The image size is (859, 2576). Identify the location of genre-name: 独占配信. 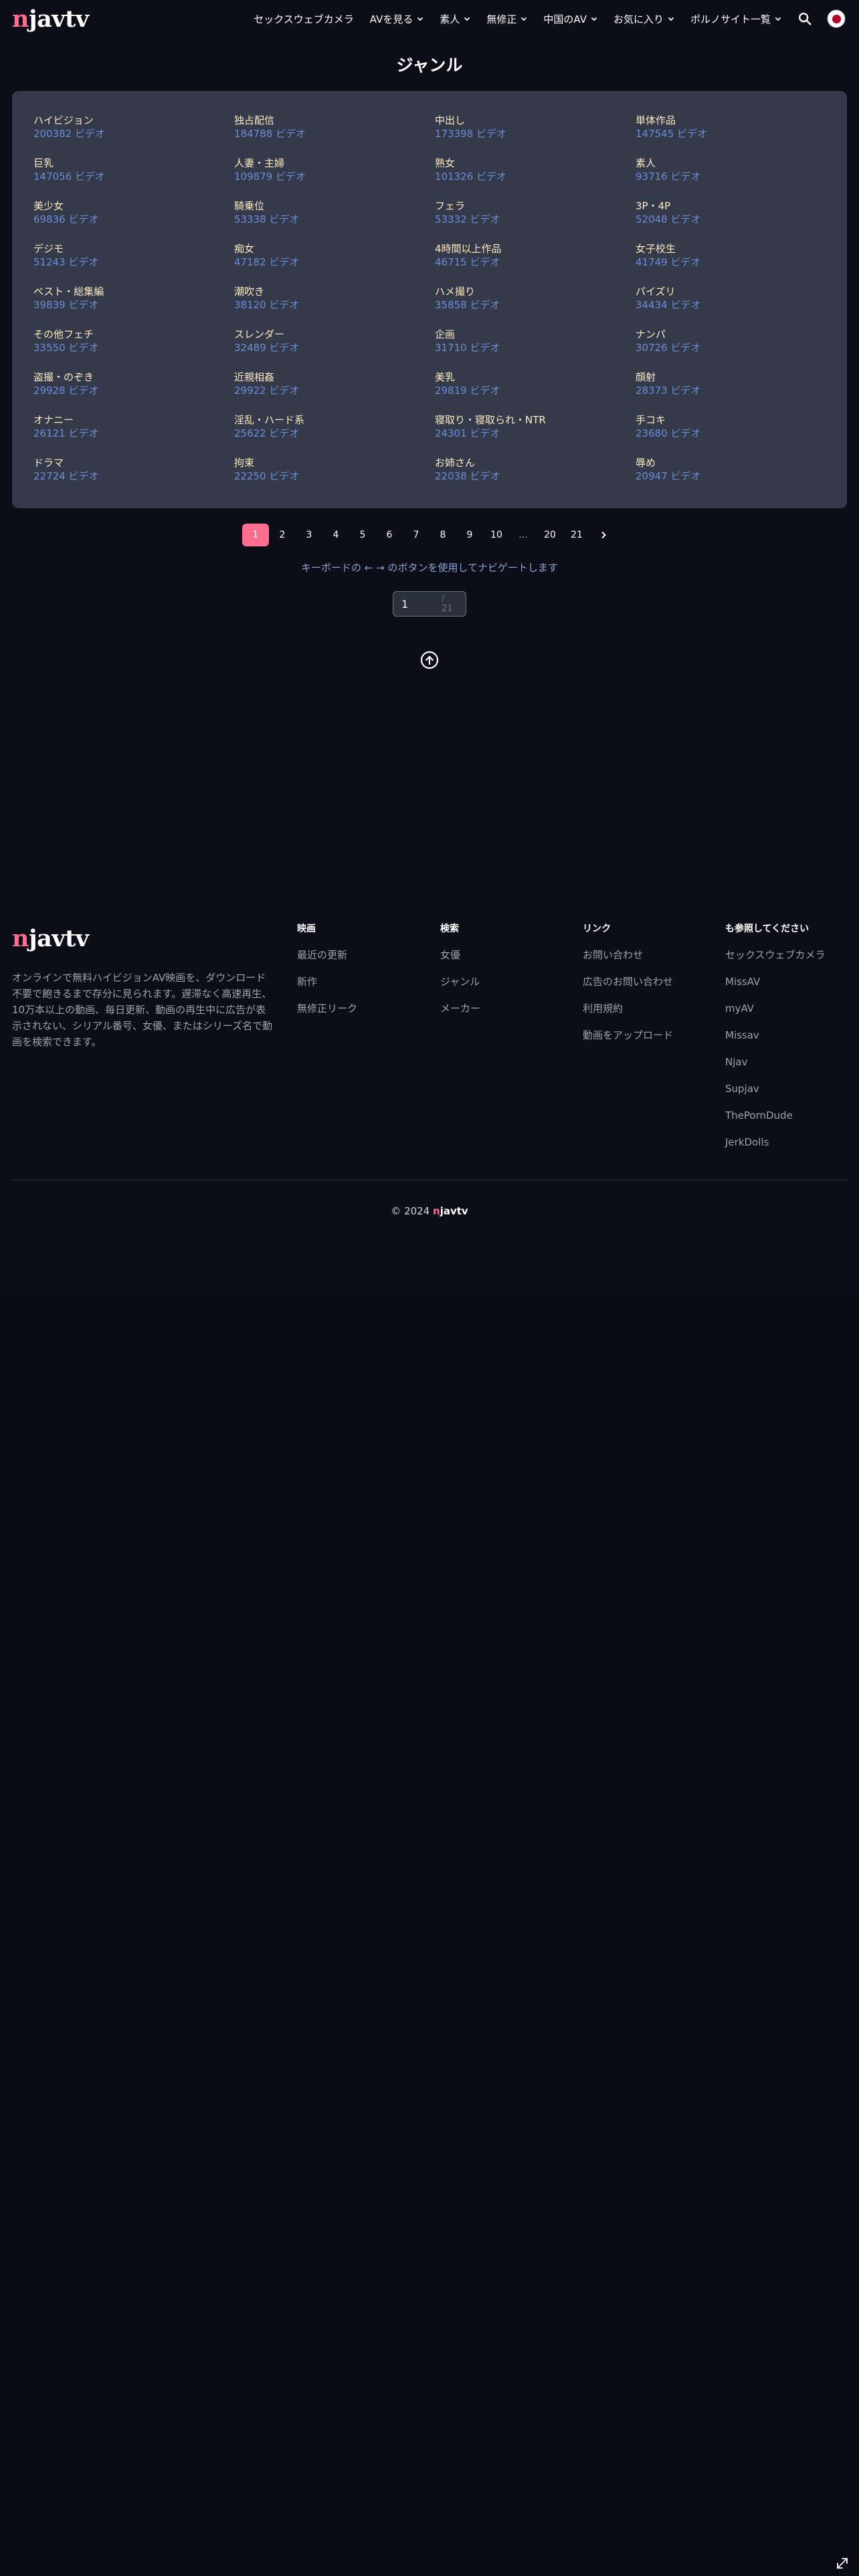
(254, 120).